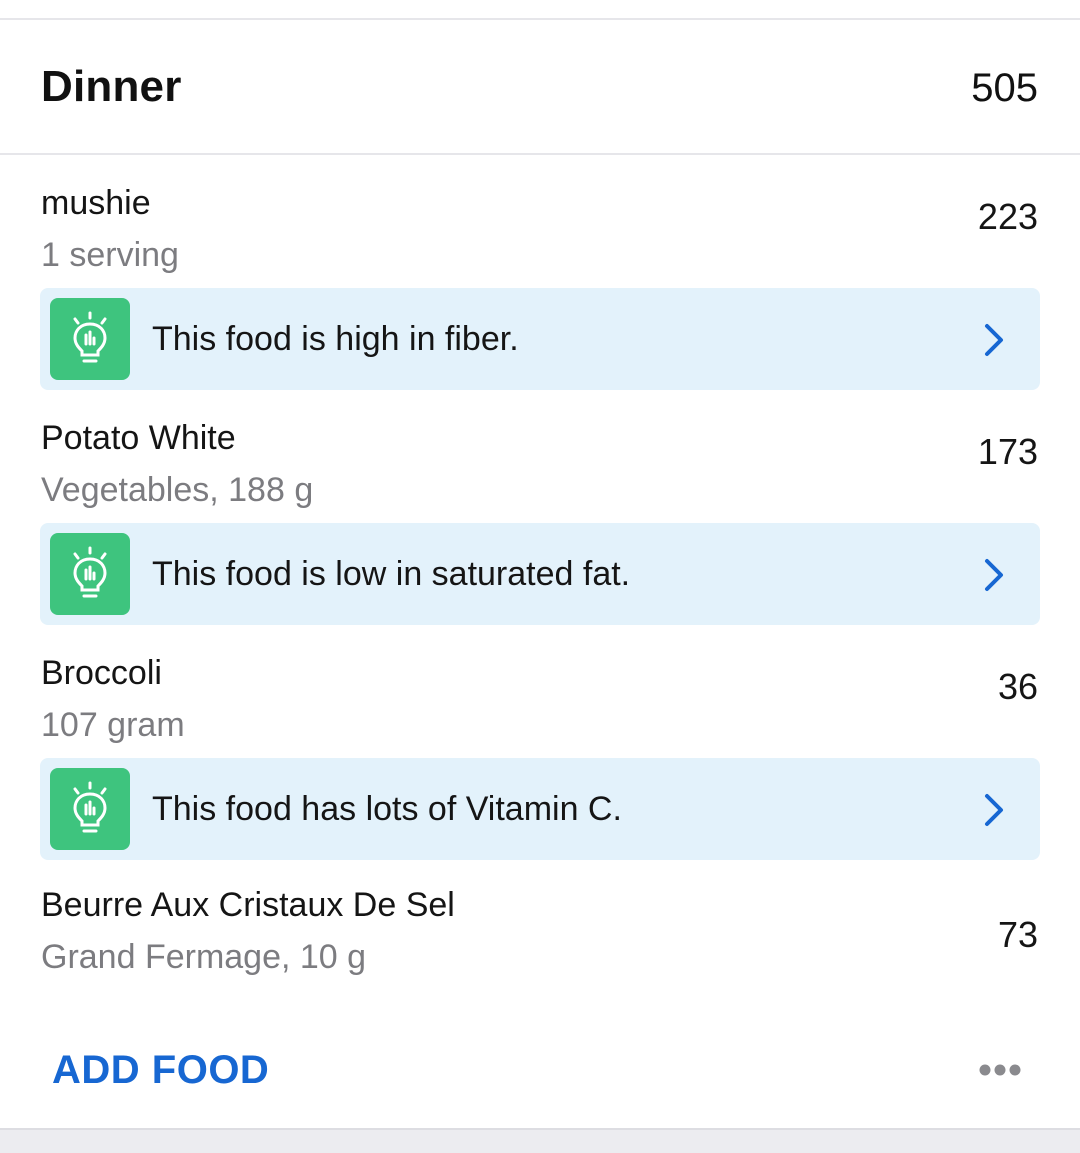  What do you see at coordinates (177, 490) in the screenshot?
I see `food-detail: Vegetables, 188 g` at bounding box center [177, 490].